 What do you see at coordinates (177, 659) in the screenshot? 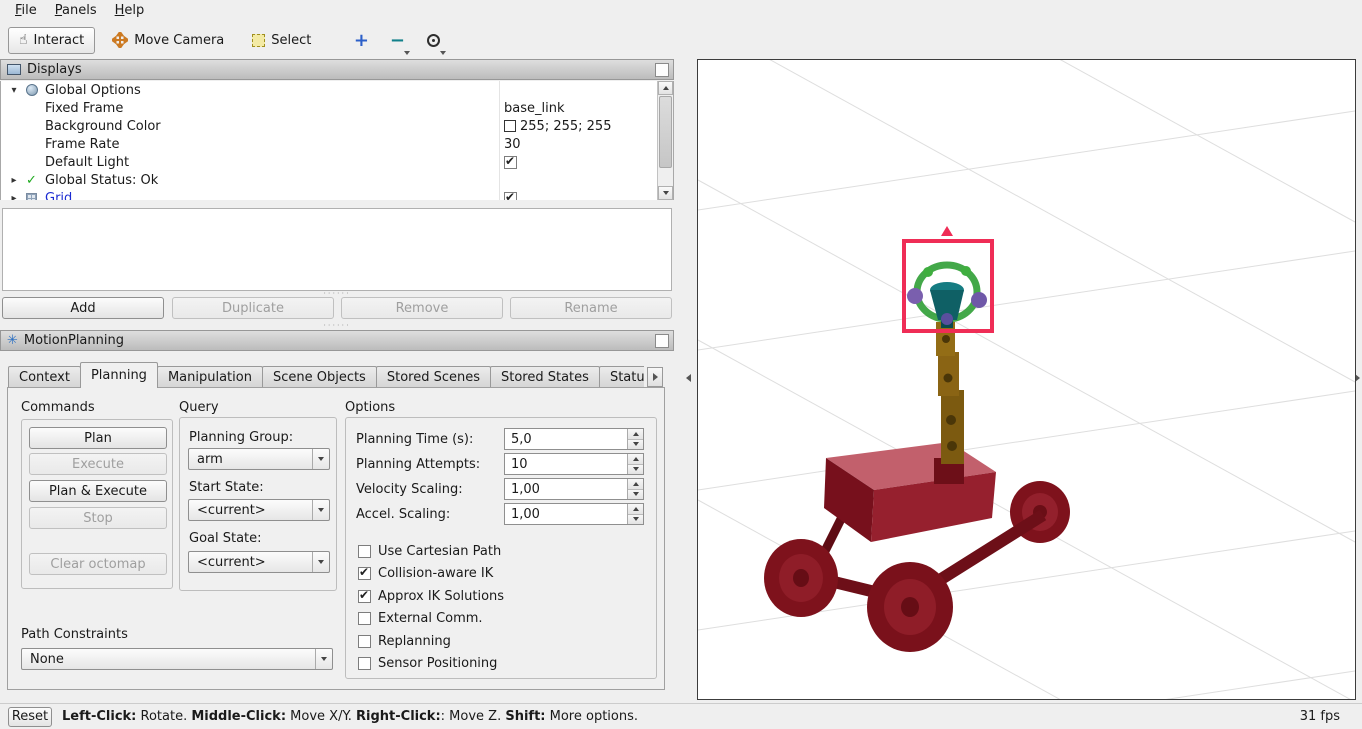
I see `path-constraints-combo: None` at bounding box center [177, 659].